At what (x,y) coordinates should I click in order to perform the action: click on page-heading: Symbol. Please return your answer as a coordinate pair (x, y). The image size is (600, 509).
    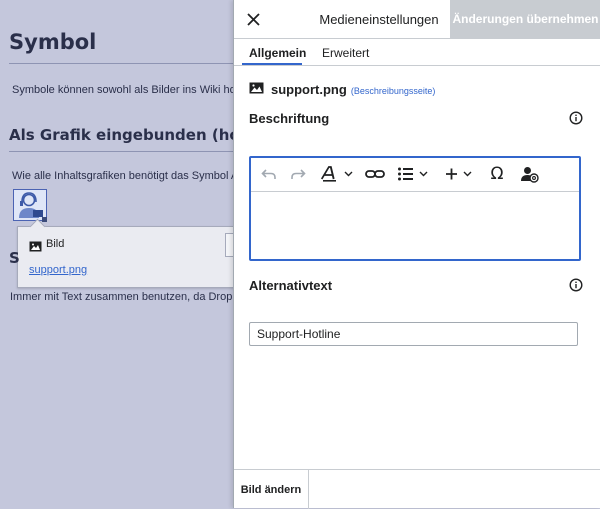
    Looking at the image, I should click on (53, 42).